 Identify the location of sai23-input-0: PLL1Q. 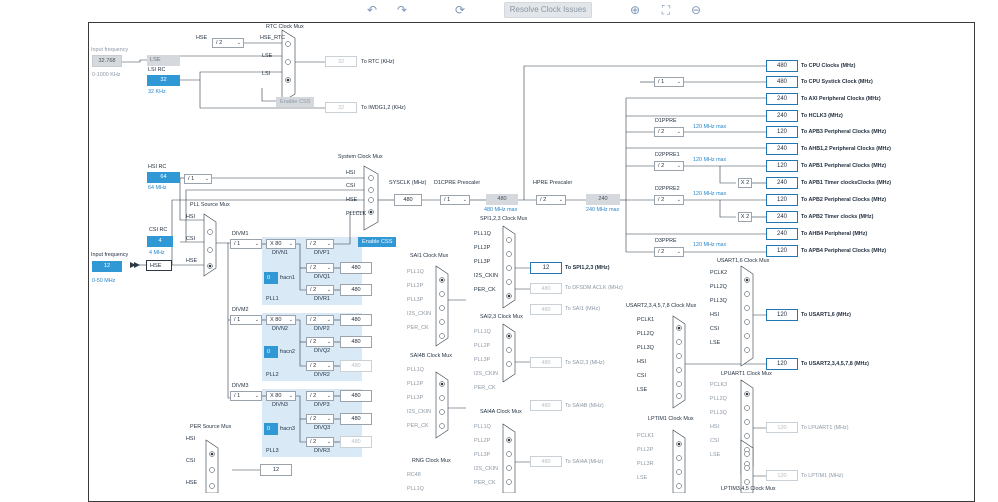
(482, 332).